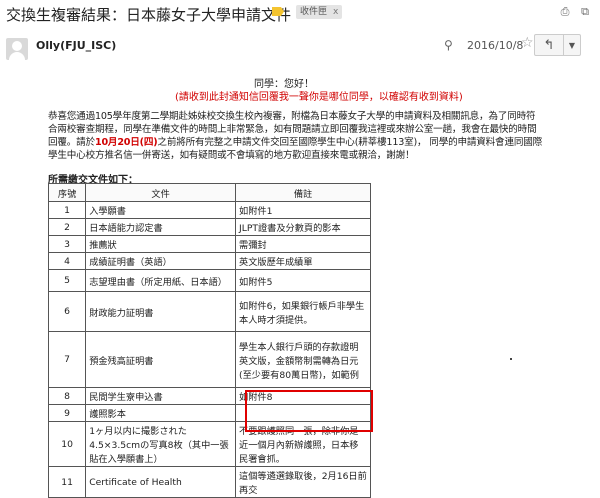 The height and width of the screenshot is (498, 600). Describe the element at coordinates (161, 210) in the screenshot. I see `row-document: 入學願書` at that location.